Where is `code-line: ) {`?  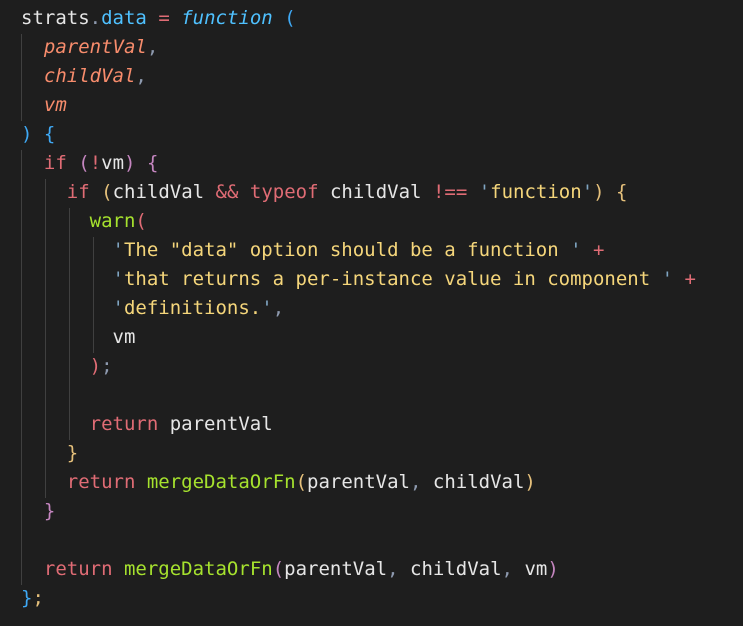 code-line: ) { is located at coordinates (371, 134).